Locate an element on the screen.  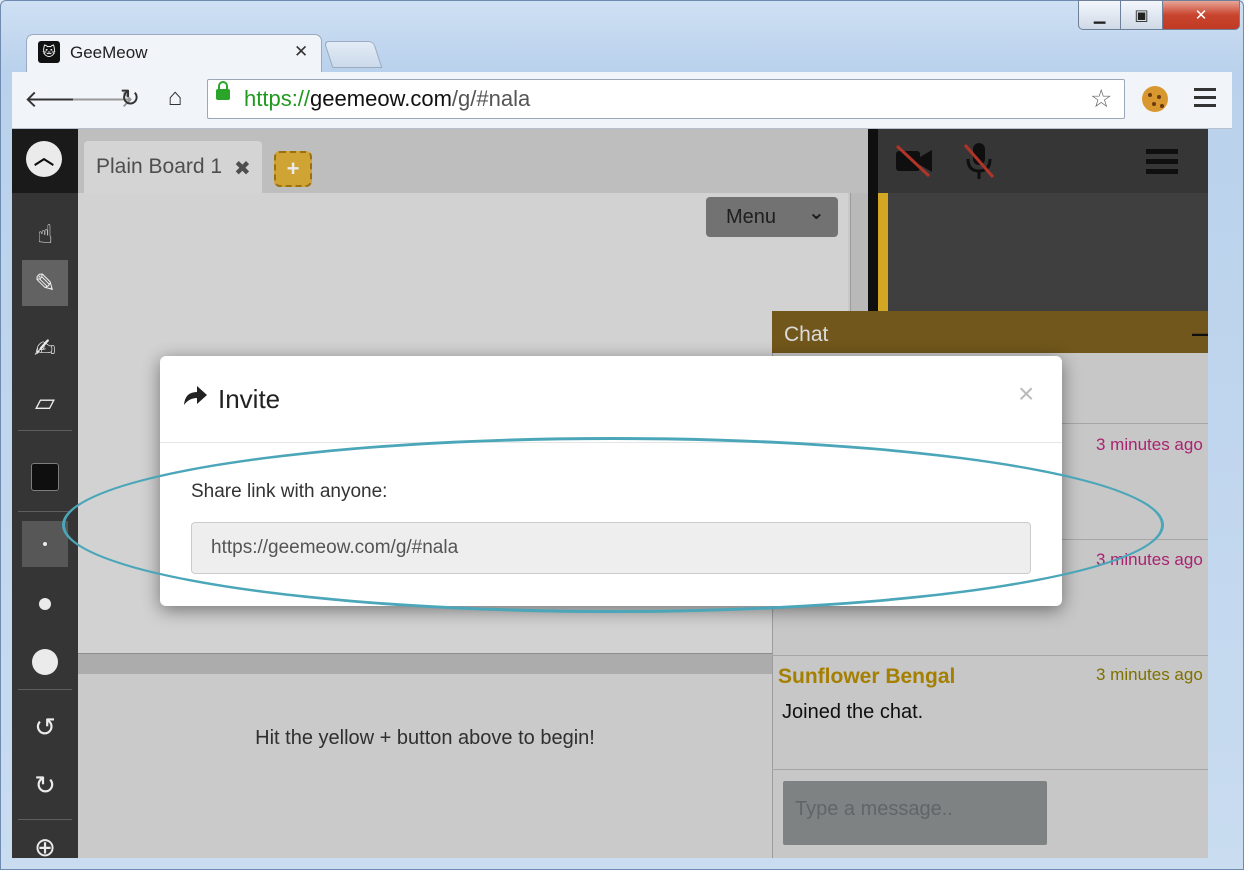
lock-icon is located at coordinates (223, 90).